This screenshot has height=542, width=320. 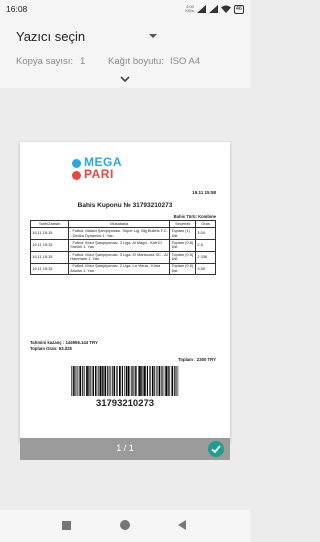 I want to click on header-selection: Seçenek, so click(x=183, y=224).